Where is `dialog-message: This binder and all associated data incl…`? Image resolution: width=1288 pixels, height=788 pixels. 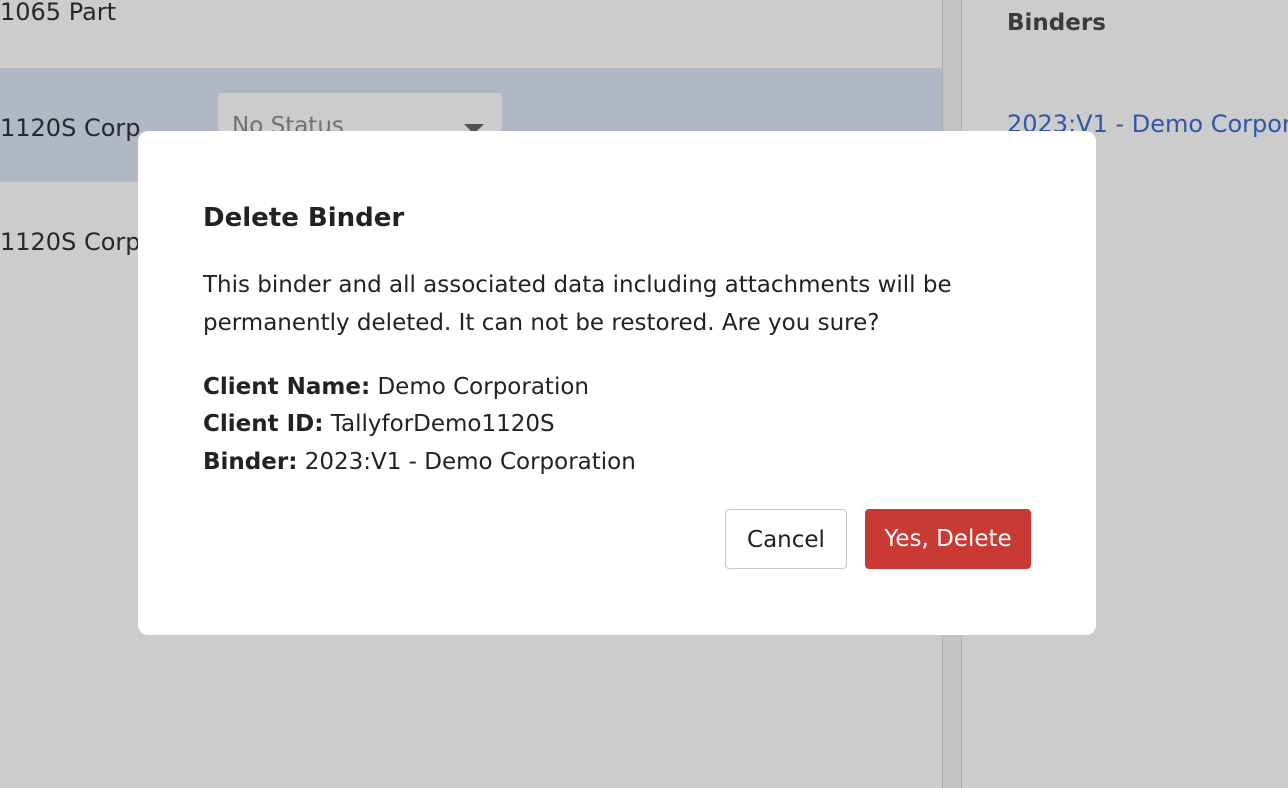 dialog-message: This binder and all associated data incl… is located at coordinates (577, 304).